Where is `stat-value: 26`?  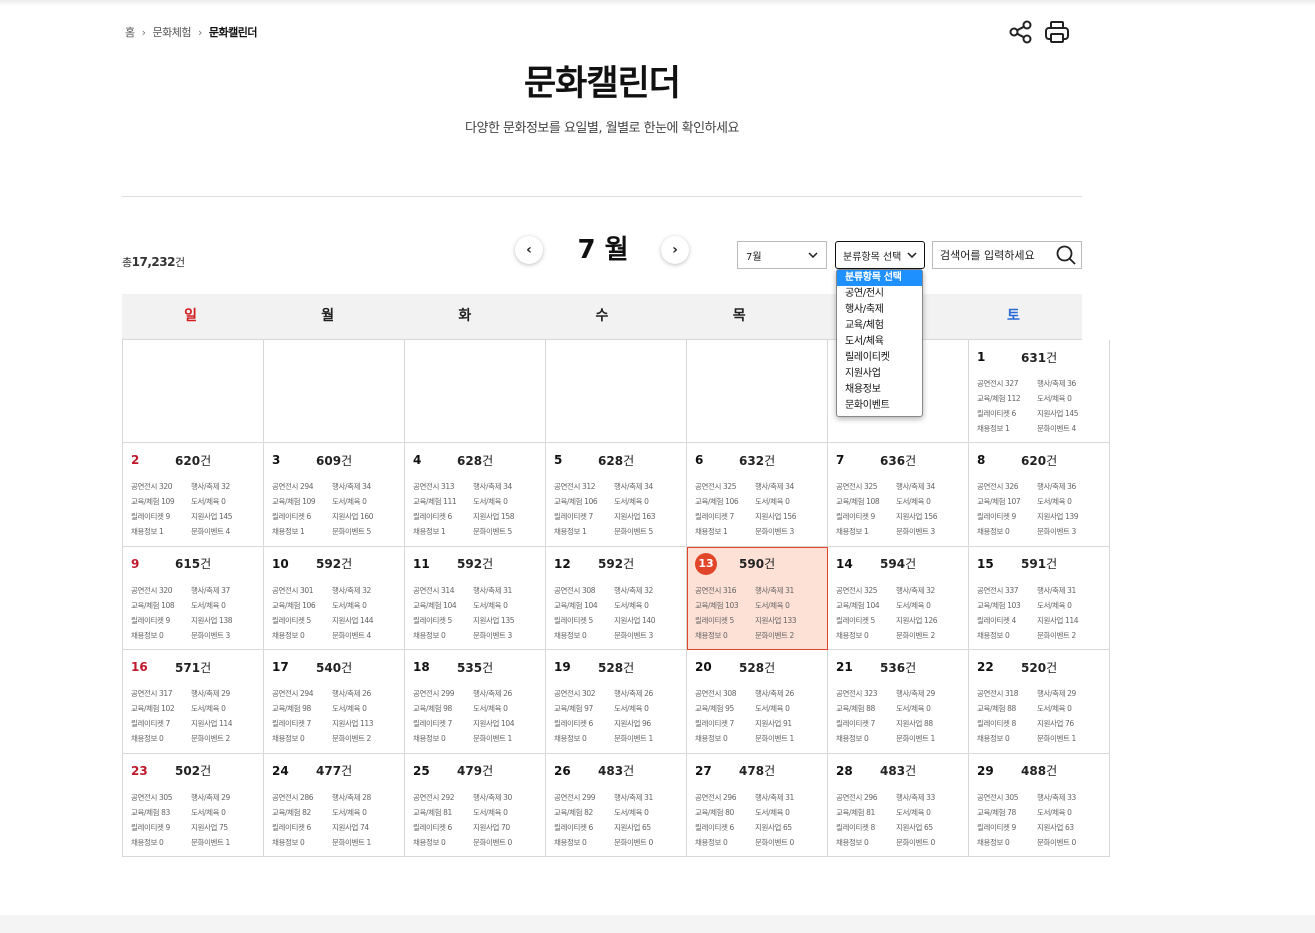
stat-value: 26 is located at coordinates (366, 694).